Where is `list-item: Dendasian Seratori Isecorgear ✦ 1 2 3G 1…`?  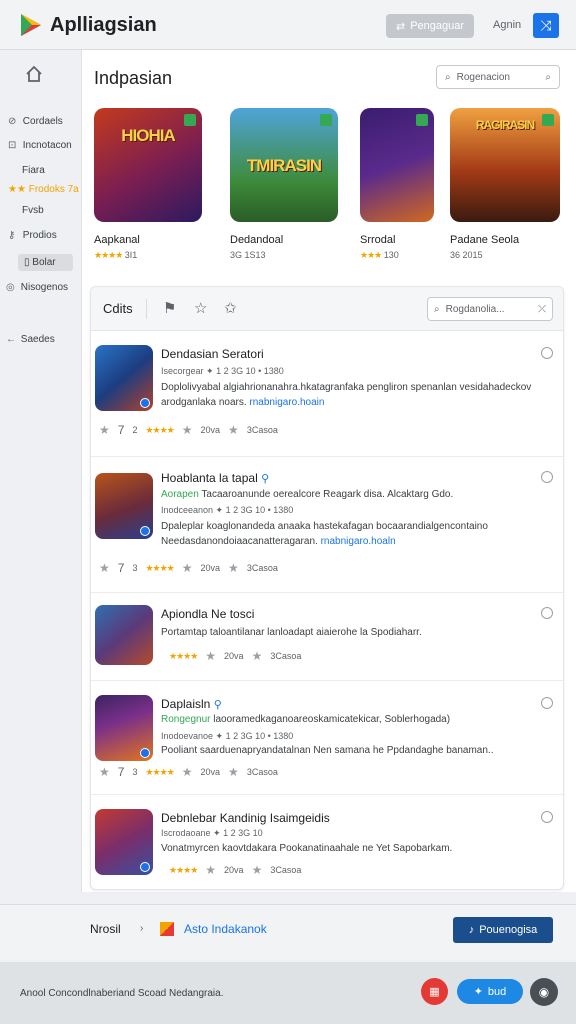
list-item: Dendasian Seratori Isecorgear ✦ 1 2 3G 1… is located at coordinates (327, 394).